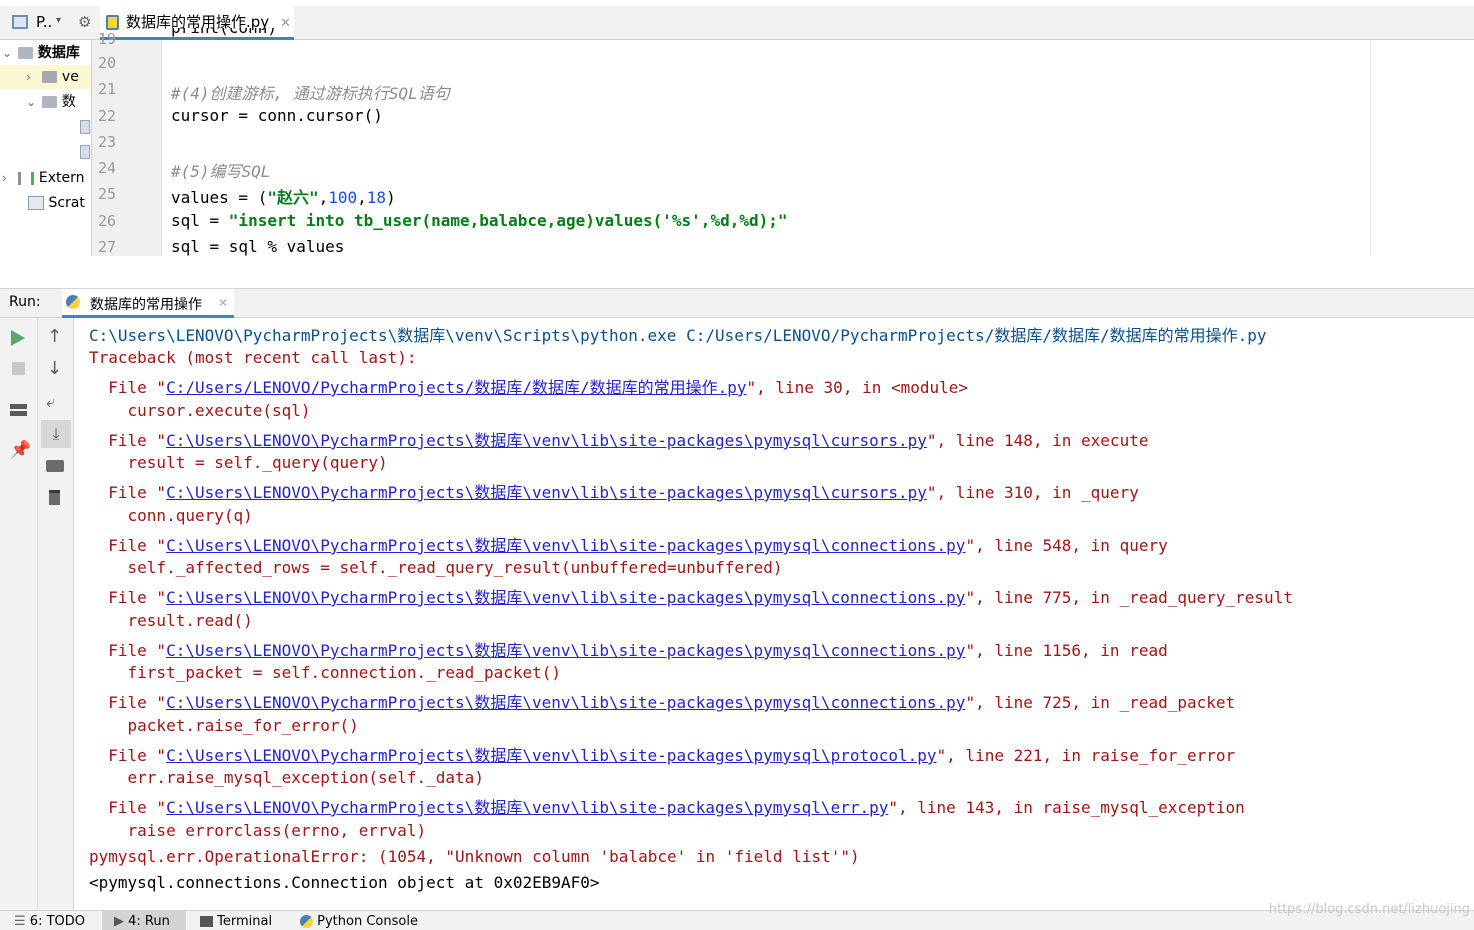  Describe the element at coordinates (277, 115) in the screenshot. I see `code-line: cursor = conn.cursor()` at that location.